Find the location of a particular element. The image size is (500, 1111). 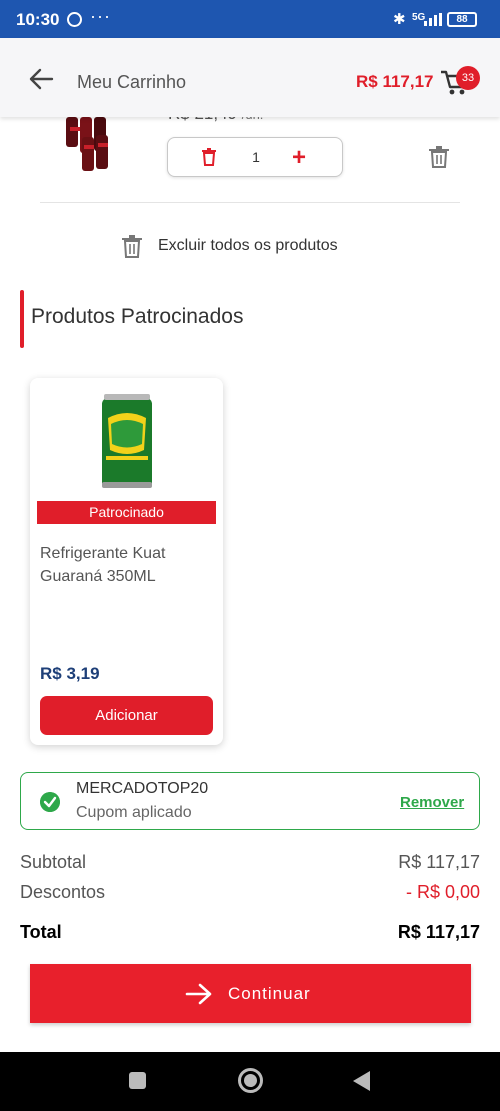

nav-recents-icon is located at coordinates (137, 1080).